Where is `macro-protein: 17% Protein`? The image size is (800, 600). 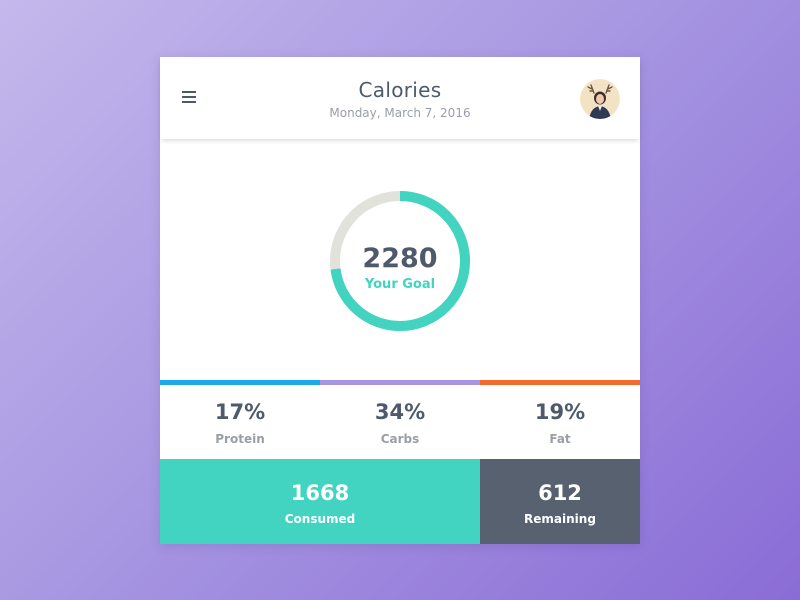
macro-protein: 17% Protein is located at coordinates (240, 419).